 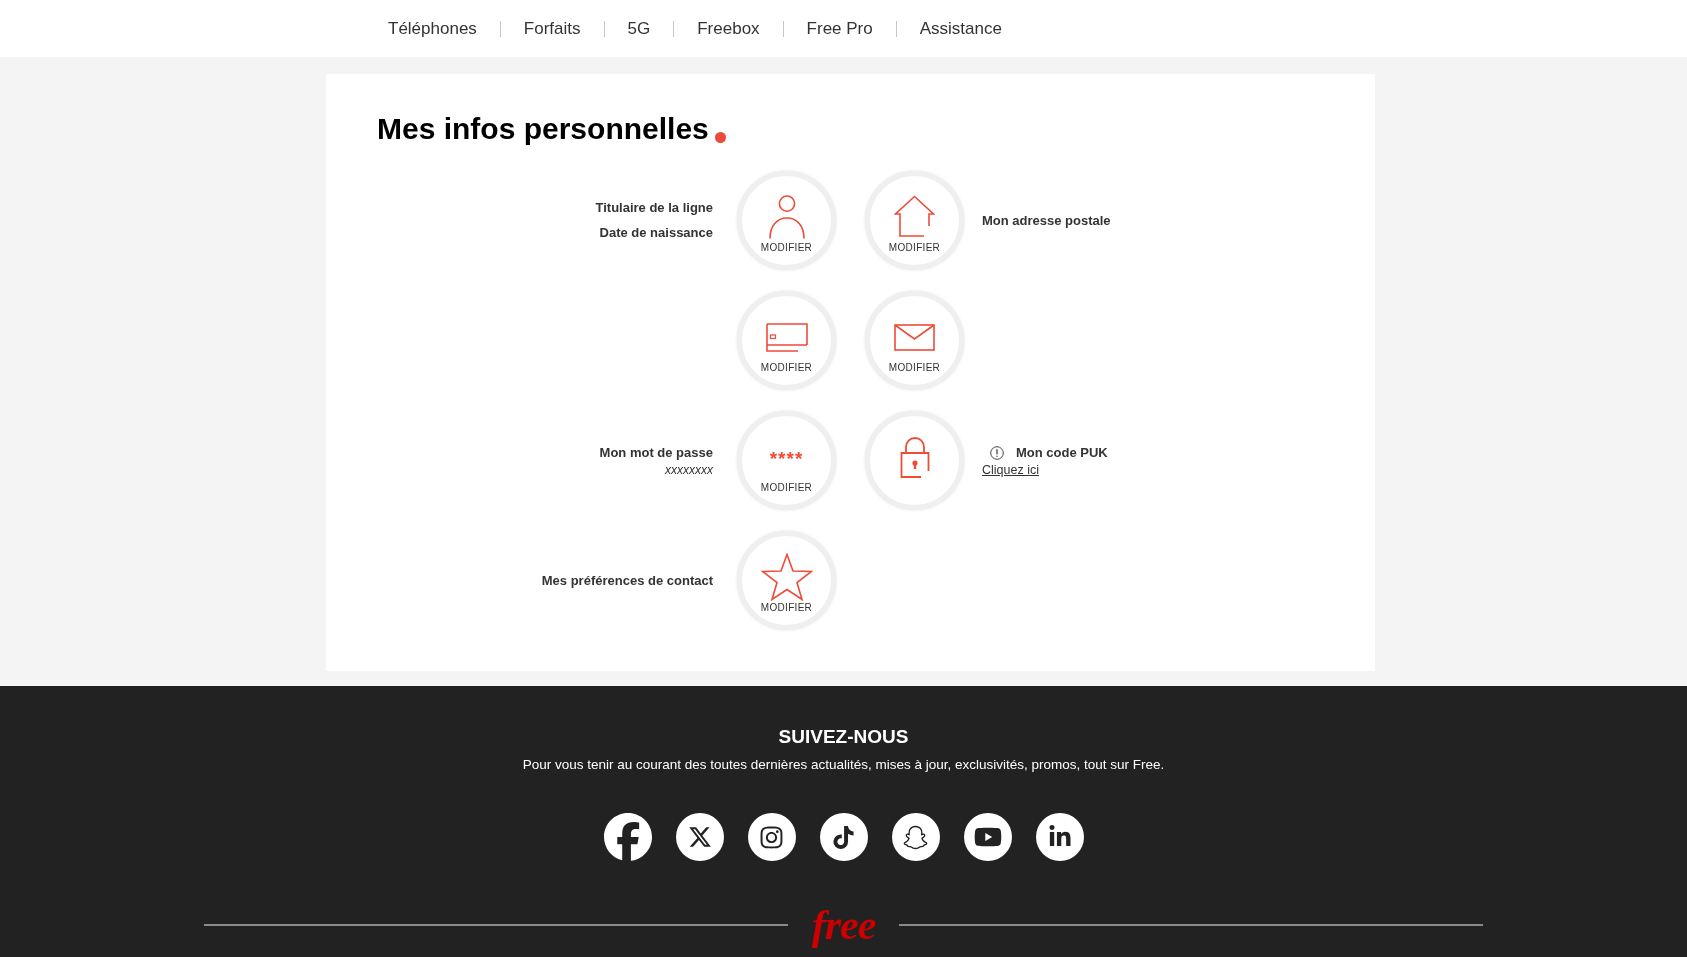 I want to click on snapchat-icon, so click(x=915, y=837).